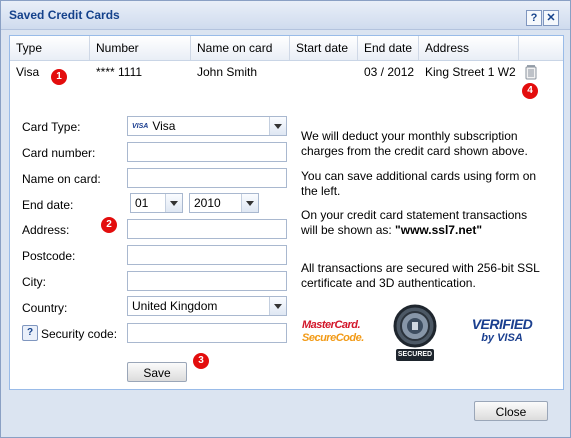 The height and width of the screenshot is (438, 571). I want to click on badge-2: 2, so click(109, 225).